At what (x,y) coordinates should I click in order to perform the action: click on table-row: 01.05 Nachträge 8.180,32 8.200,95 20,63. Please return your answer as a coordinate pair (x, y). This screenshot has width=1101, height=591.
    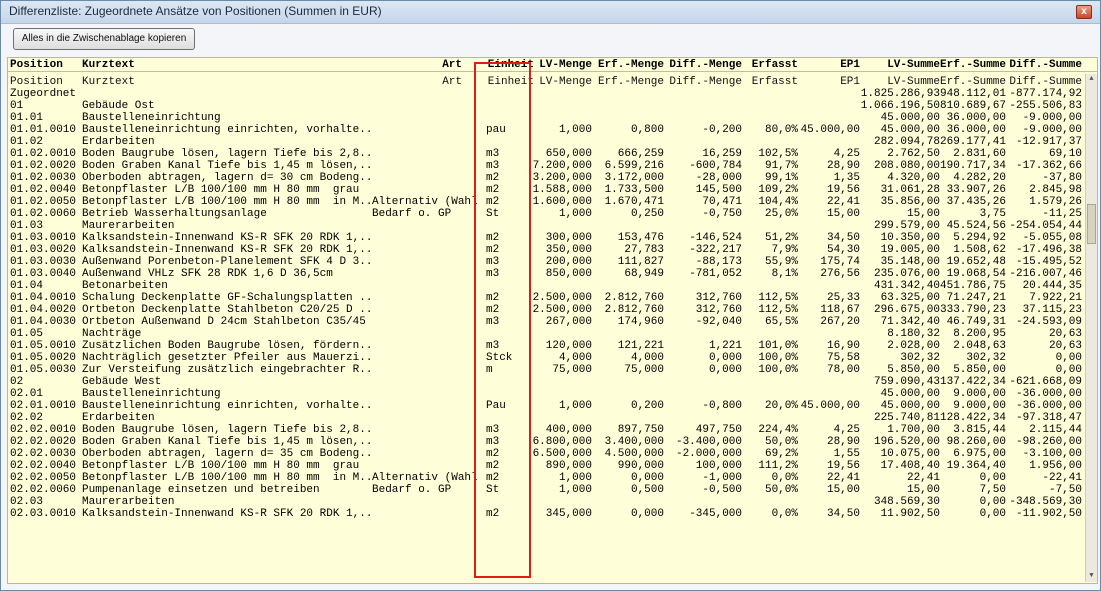
    Looking at the image, I should click on (552, 334).